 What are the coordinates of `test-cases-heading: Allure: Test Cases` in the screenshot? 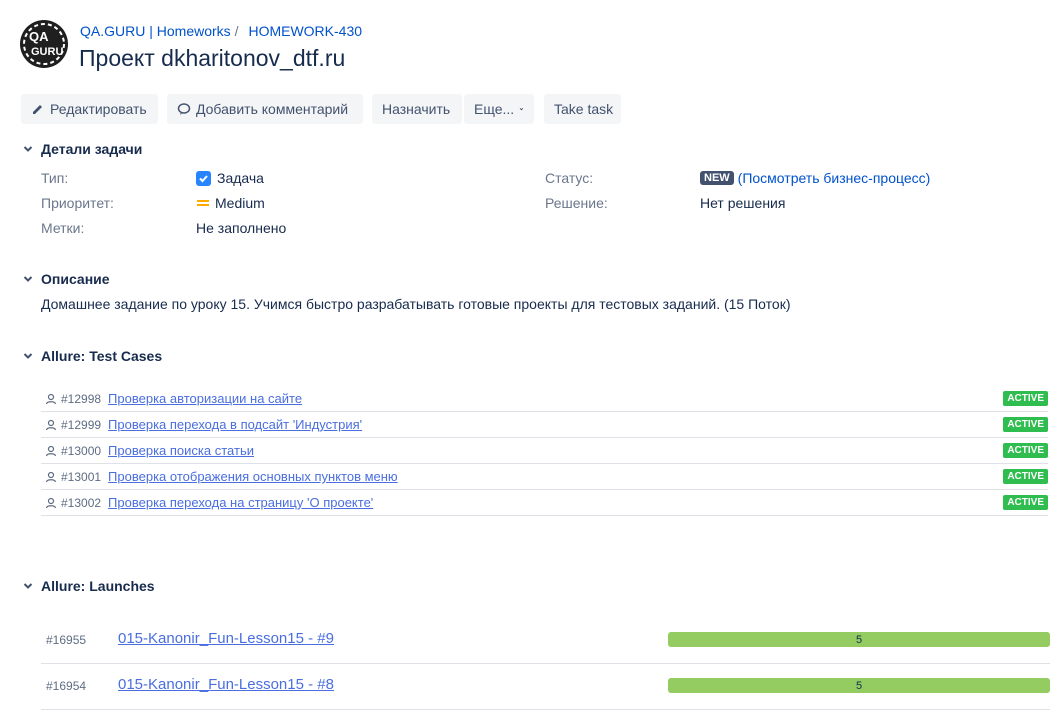 It's located at (102, 356).